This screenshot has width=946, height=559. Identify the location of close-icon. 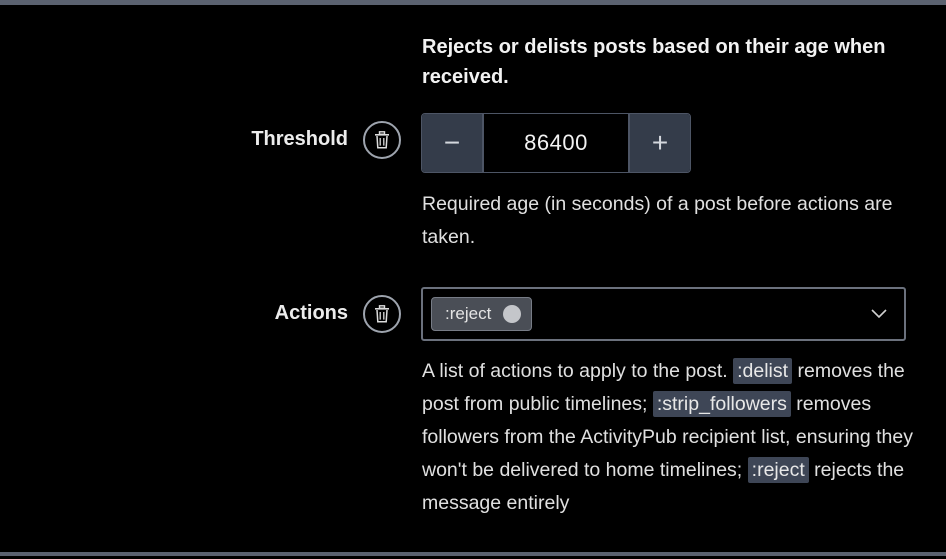
(512, 314).